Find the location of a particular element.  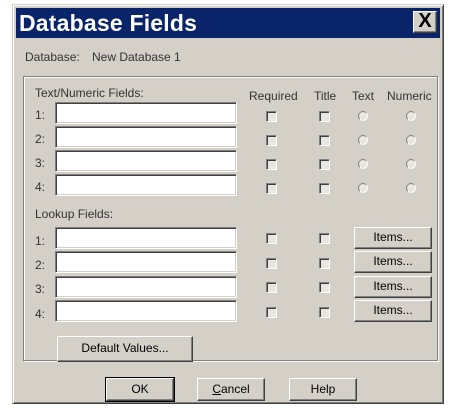

text-field-number: 4: is located at coordinates (40, 187).